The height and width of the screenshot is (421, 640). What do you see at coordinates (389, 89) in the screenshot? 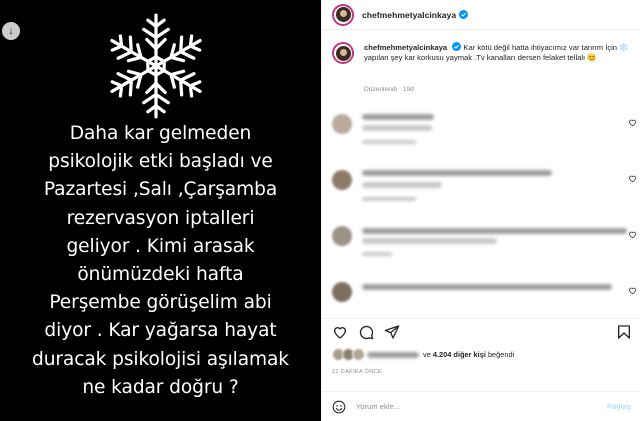
I see `caption-meta: Düzenlendi · 19d` at bounding box center [389, 89].